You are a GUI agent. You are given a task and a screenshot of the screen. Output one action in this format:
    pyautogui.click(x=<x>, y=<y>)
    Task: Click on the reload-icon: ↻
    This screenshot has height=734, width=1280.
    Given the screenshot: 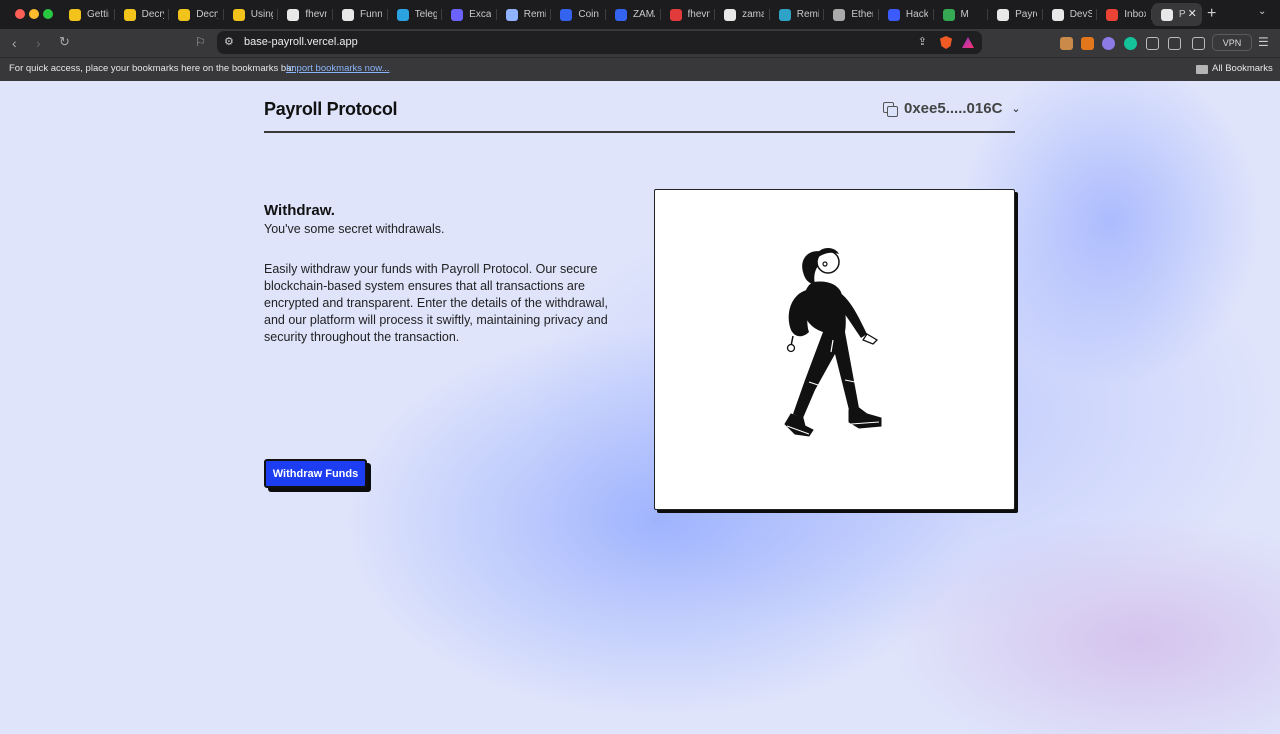 What is the action you would take?
    pyautogui.click(x=64, y=42)
    